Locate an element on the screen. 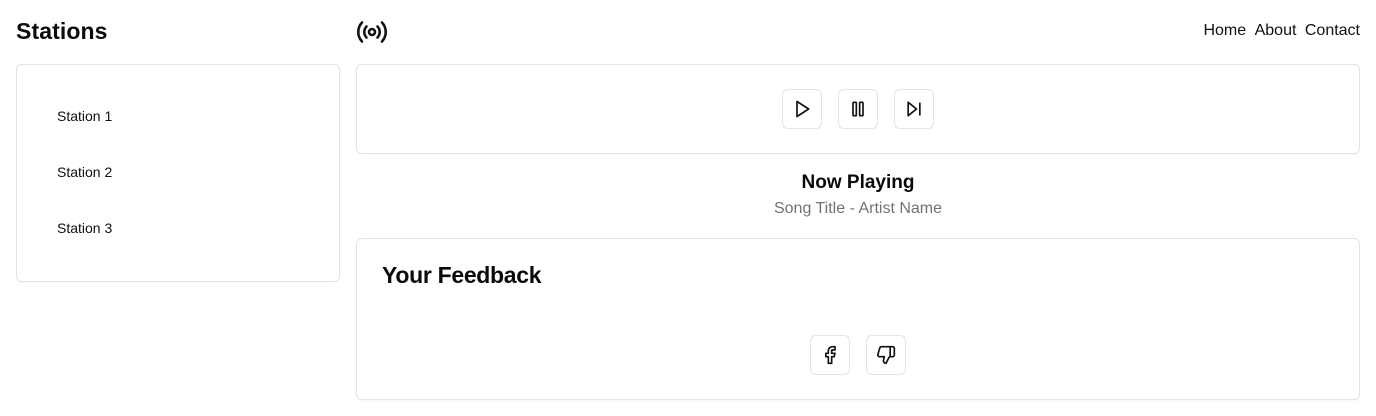  pause-icon is located at coordinates (858, 109).